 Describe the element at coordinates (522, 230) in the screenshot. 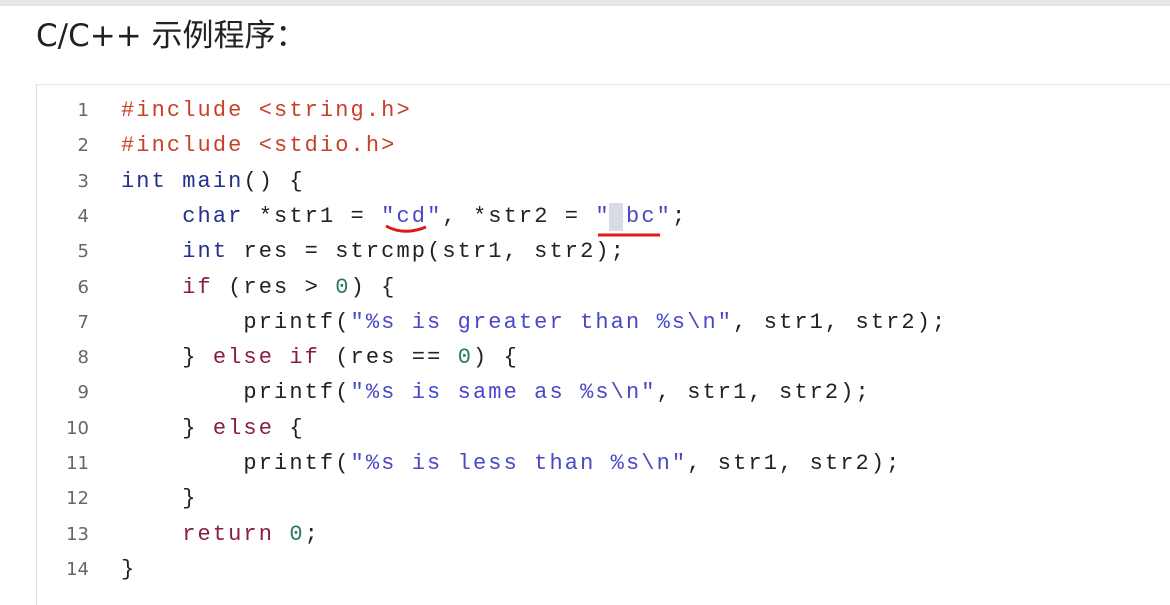

I see `annotation-underlines` at that location.